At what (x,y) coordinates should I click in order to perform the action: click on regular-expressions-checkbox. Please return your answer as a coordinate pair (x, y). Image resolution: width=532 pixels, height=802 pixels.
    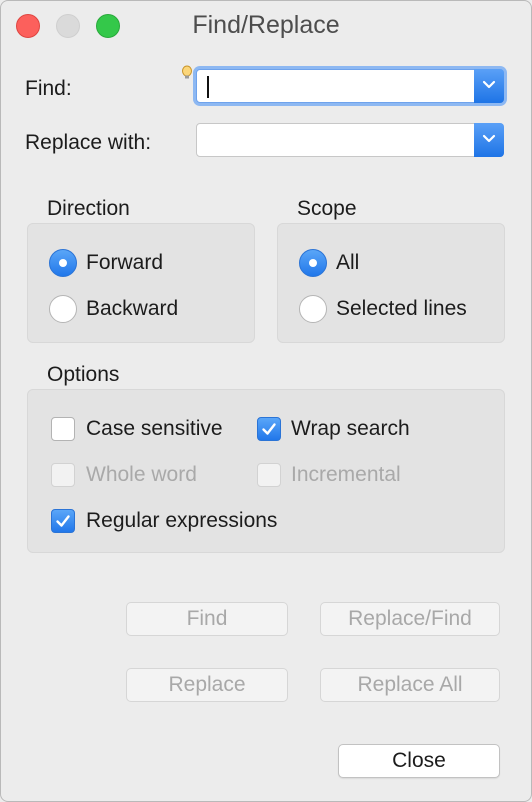
    Looking at the image, I should click on (63, 521).